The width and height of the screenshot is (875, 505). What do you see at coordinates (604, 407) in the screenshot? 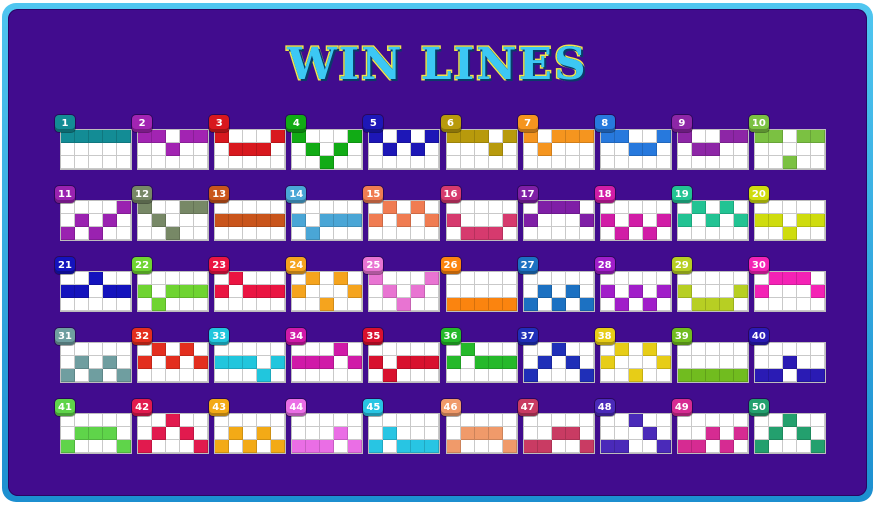
I see `line-number-badge: 48` at bounding box center [604, 407].